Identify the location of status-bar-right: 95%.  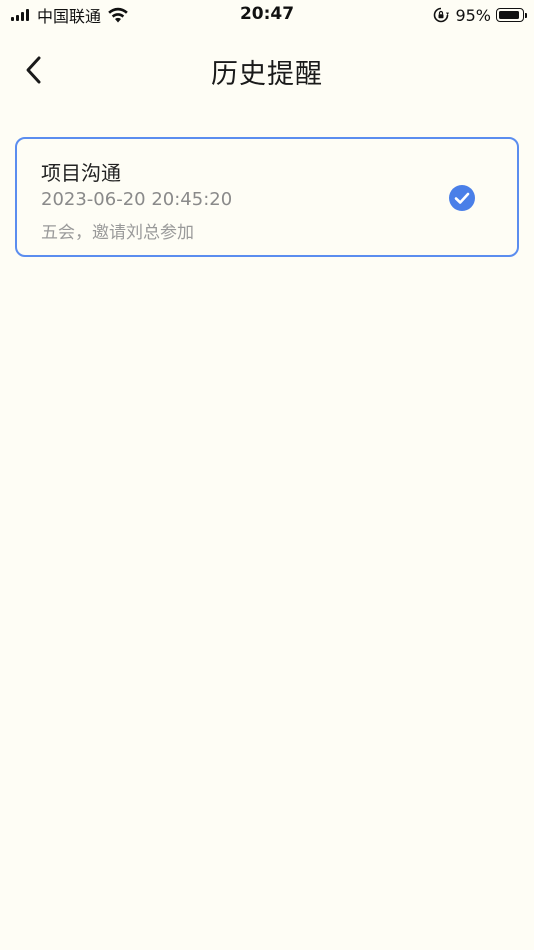
(480, 15).